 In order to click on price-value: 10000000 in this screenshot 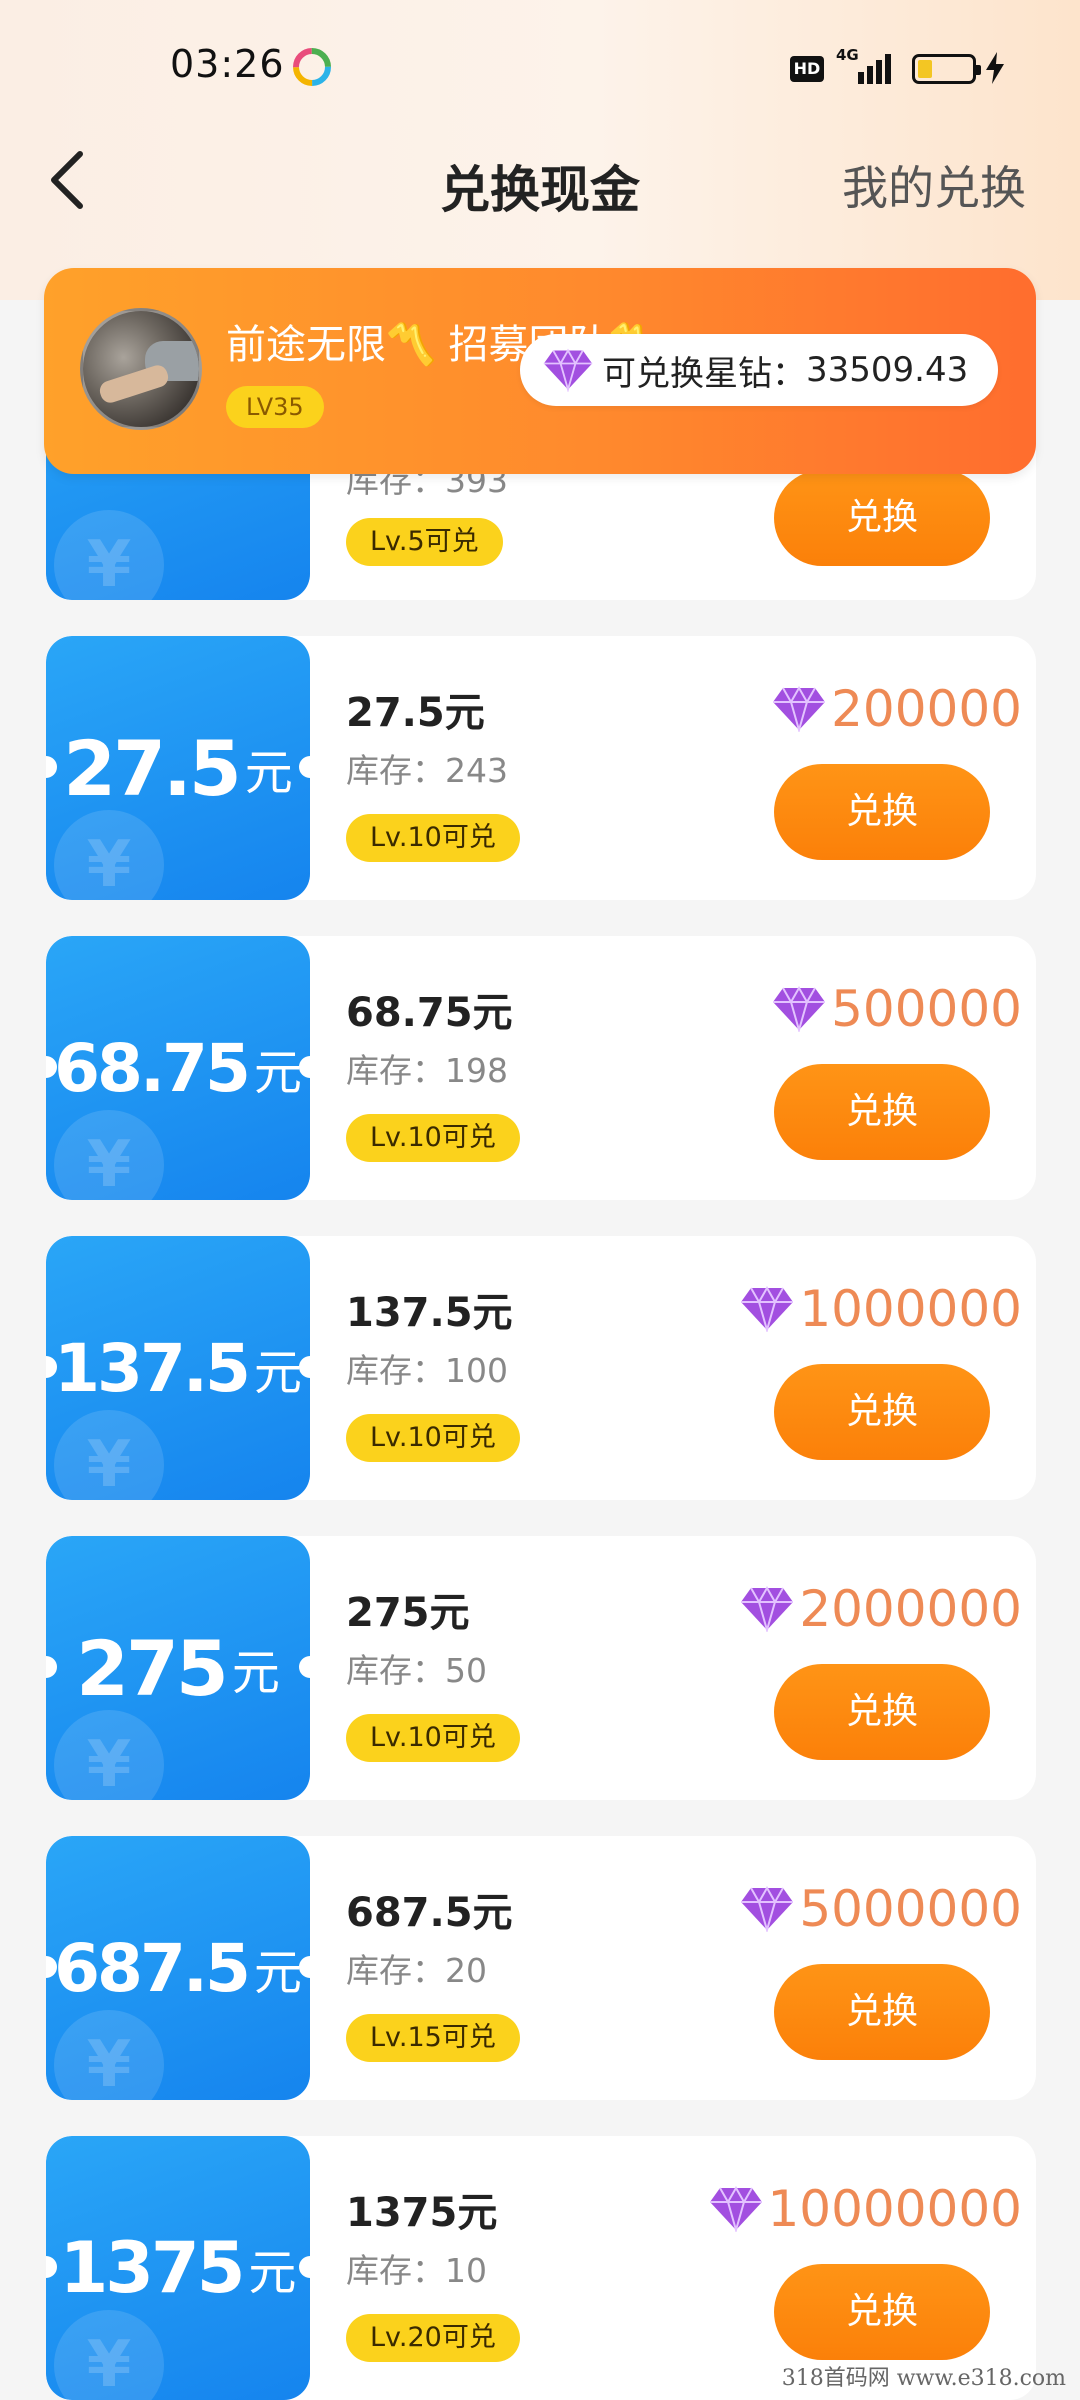, I will do `click(895, 2209)`.